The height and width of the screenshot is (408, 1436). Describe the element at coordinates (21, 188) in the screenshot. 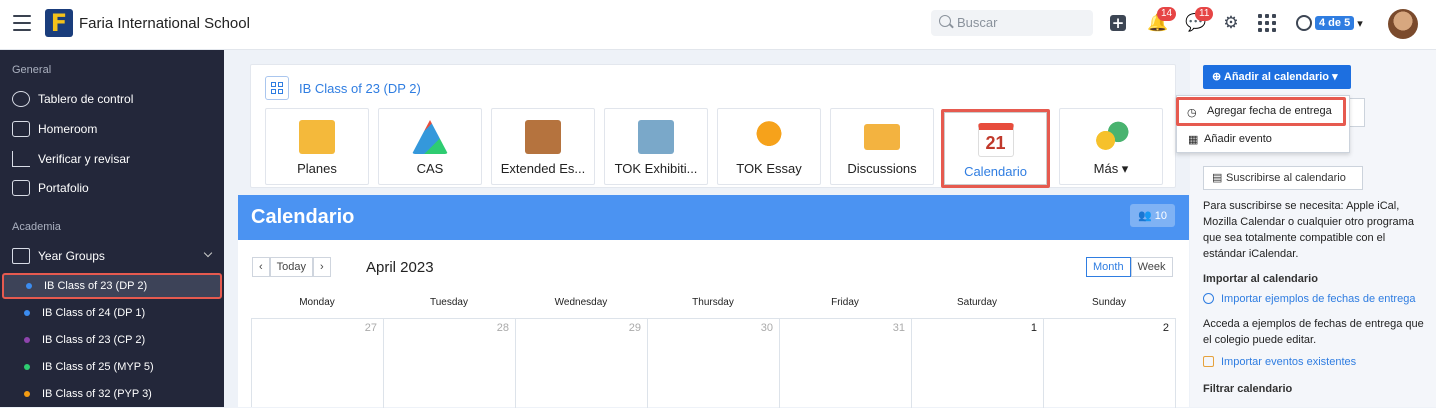

I see `briefcase-icon` at that location.